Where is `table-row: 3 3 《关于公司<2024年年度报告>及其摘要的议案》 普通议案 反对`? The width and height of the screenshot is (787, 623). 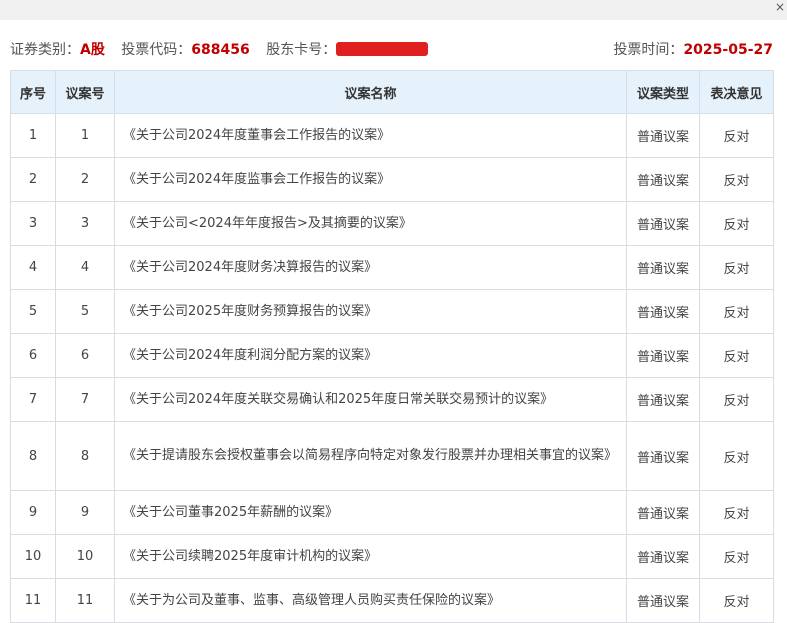 table-row: 3 3 《关于公司<2024年年度报告>及其摘要的议案》 普通议案 反对 is located at coordinates (392, 223).